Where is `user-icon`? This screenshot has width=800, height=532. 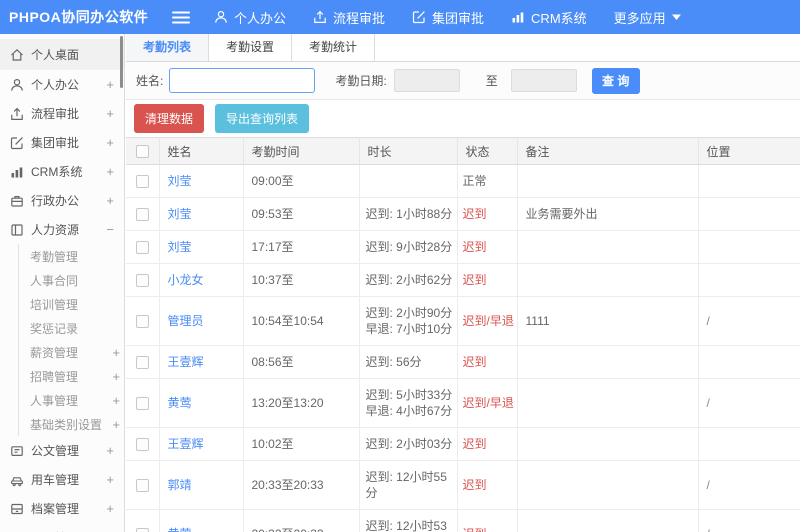 user-icon is located at coordinates (17, 85).